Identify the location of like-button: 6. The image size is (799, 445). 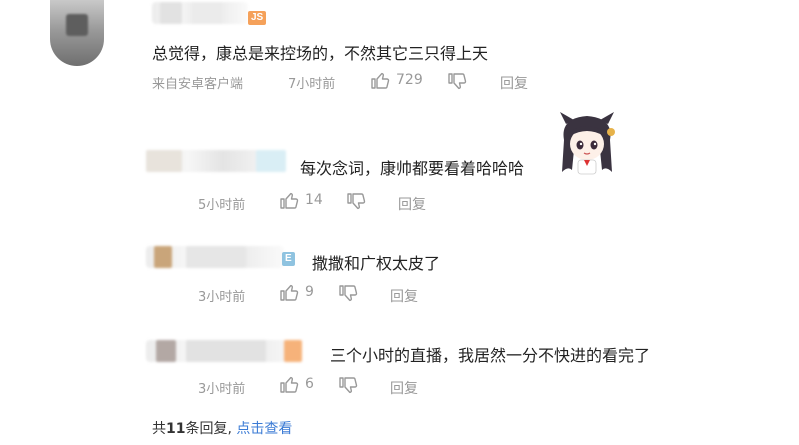
(296, 384).